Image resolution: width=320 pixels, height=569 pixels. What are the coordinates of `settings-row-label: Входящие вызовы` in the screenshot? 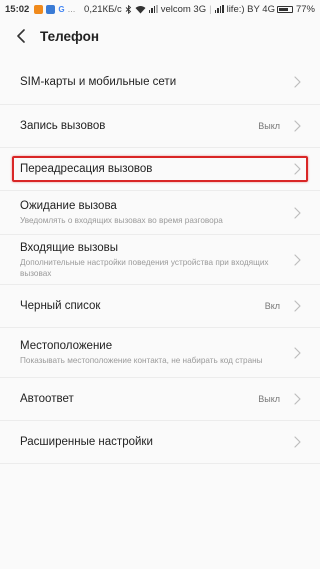 It's located at (69, 247).